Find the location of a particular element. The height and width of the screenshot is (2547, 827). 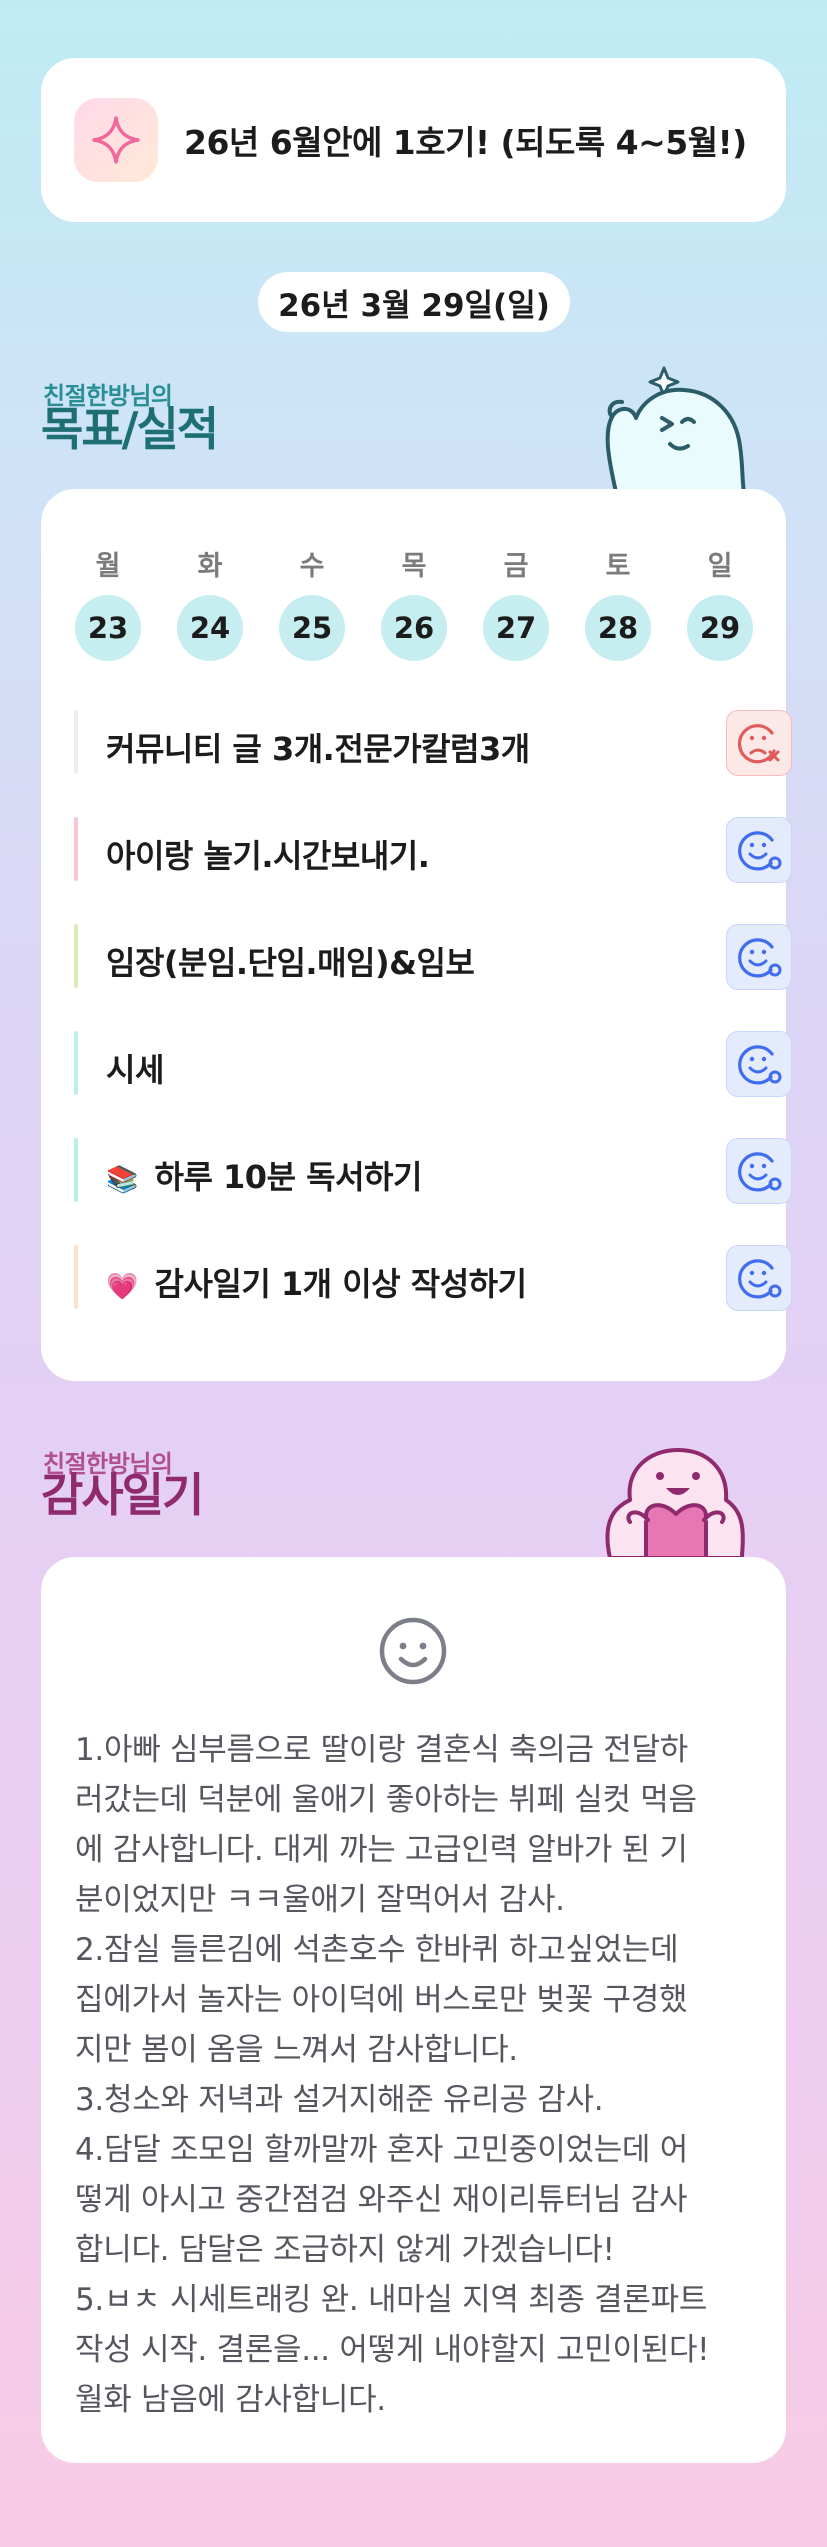

task-label-row: 📚 하루 10분 독서하기 is located at coordinates (264, 1175).